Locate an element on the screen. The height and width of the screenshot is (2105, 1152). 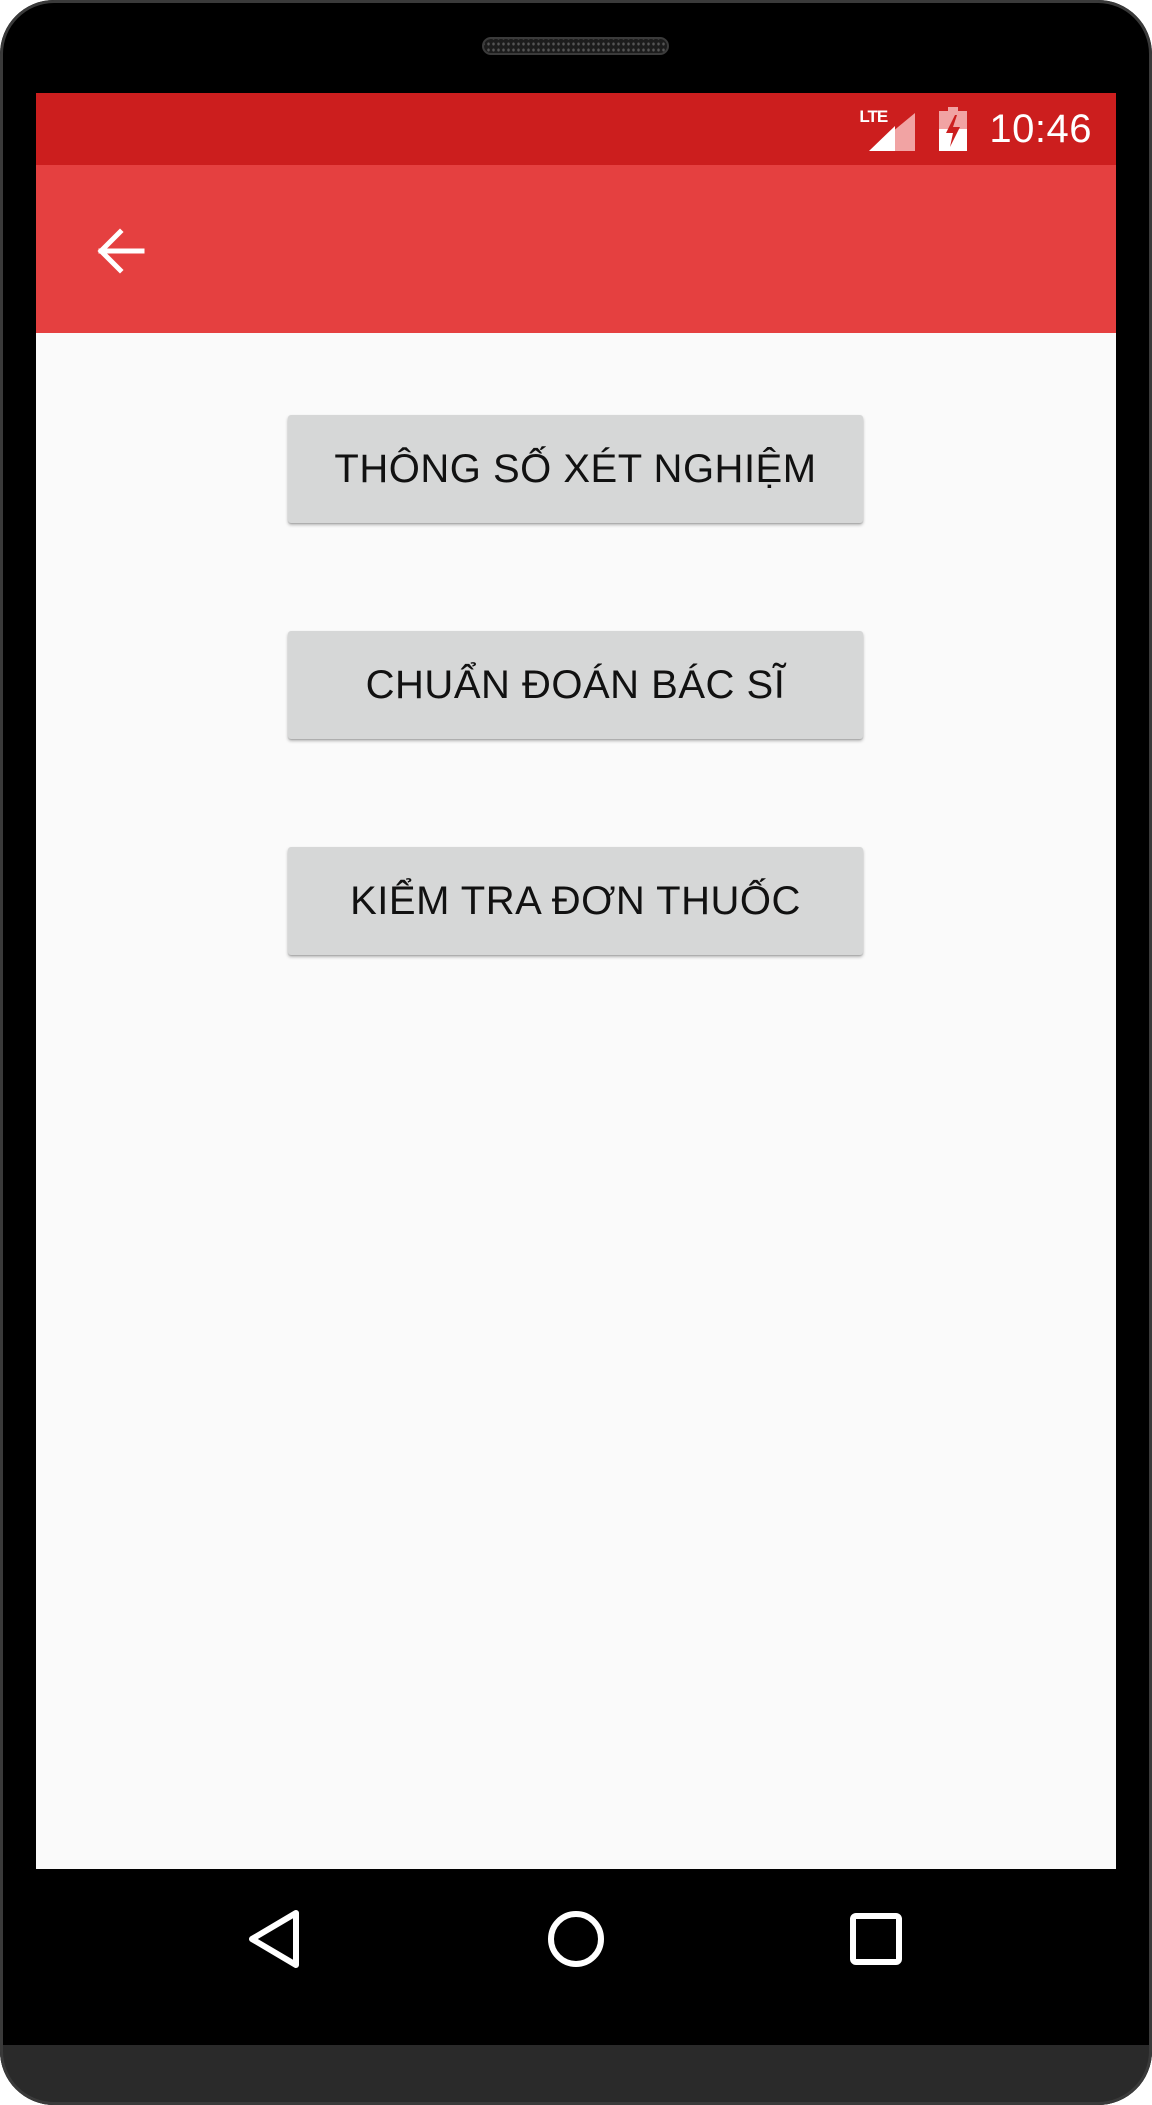
phone-chin is located at coordinates (576, 2075).